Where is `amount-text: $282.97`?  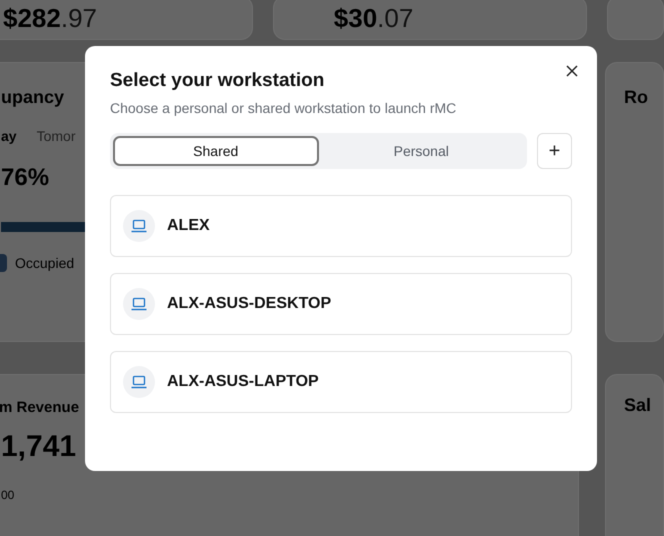
amount-text: $282.97 is located at coordinates (50, 18).